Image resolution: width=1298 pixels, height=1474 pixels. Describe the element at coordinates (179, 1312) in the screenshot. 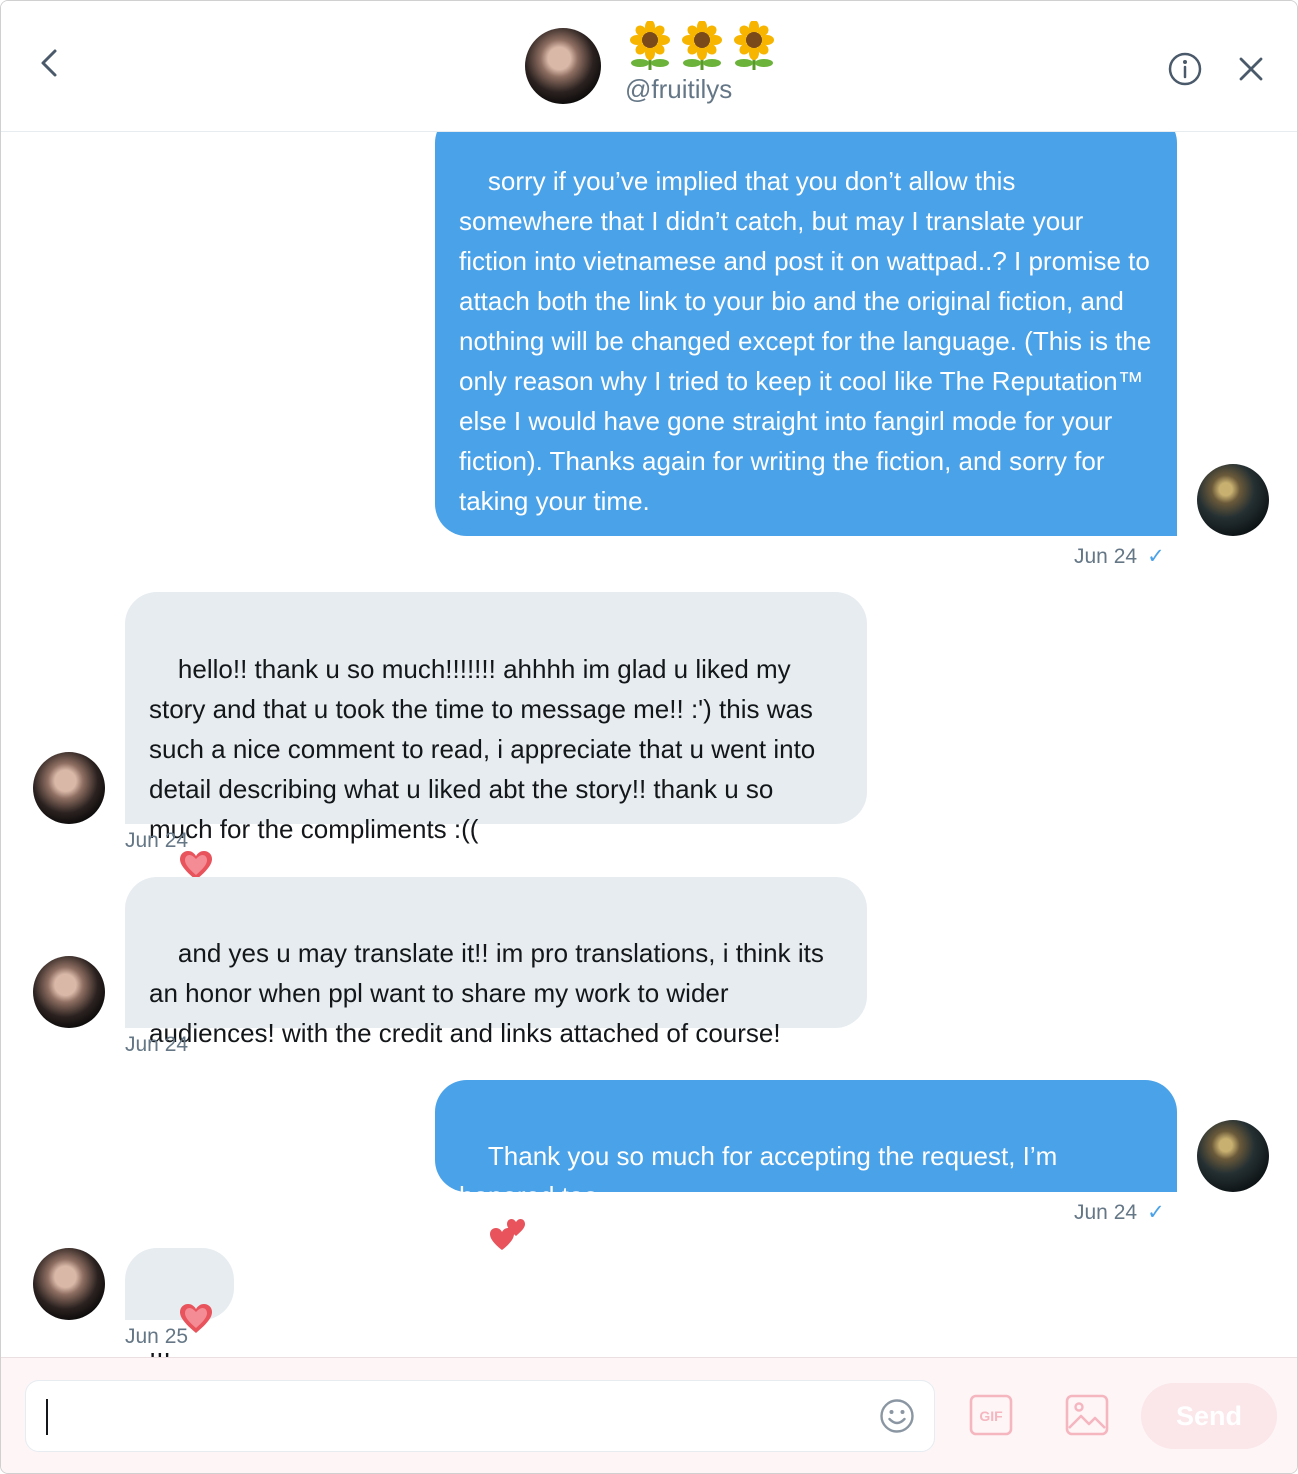

I see `received-message-bubble: !!!` at that location.